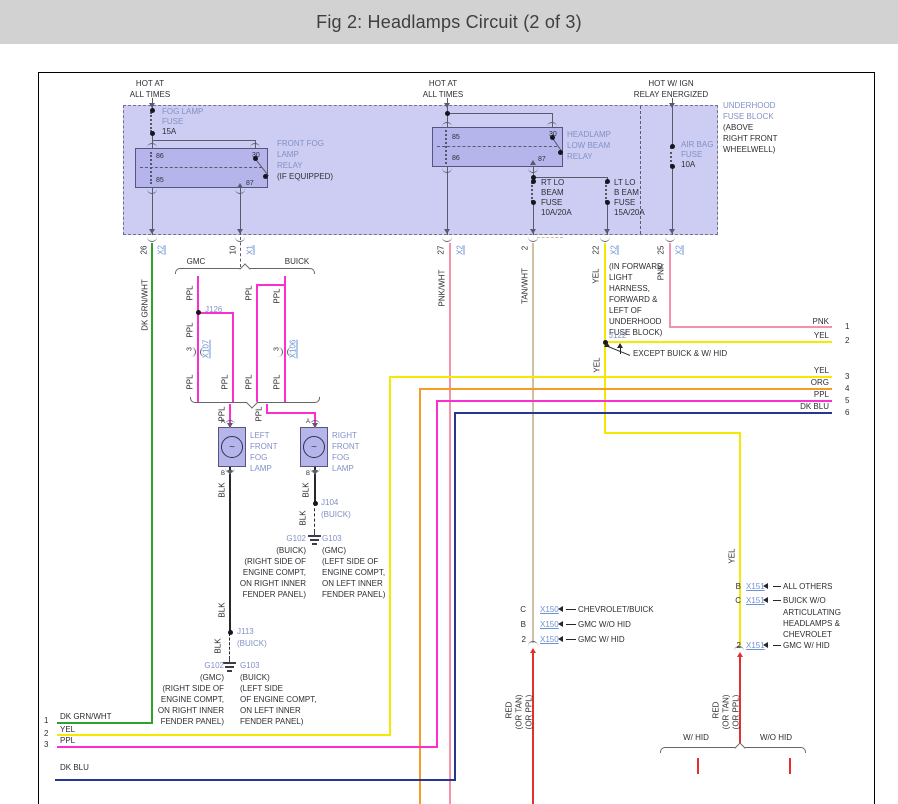  I want to click on text-label: 10A, so click(688, 164).